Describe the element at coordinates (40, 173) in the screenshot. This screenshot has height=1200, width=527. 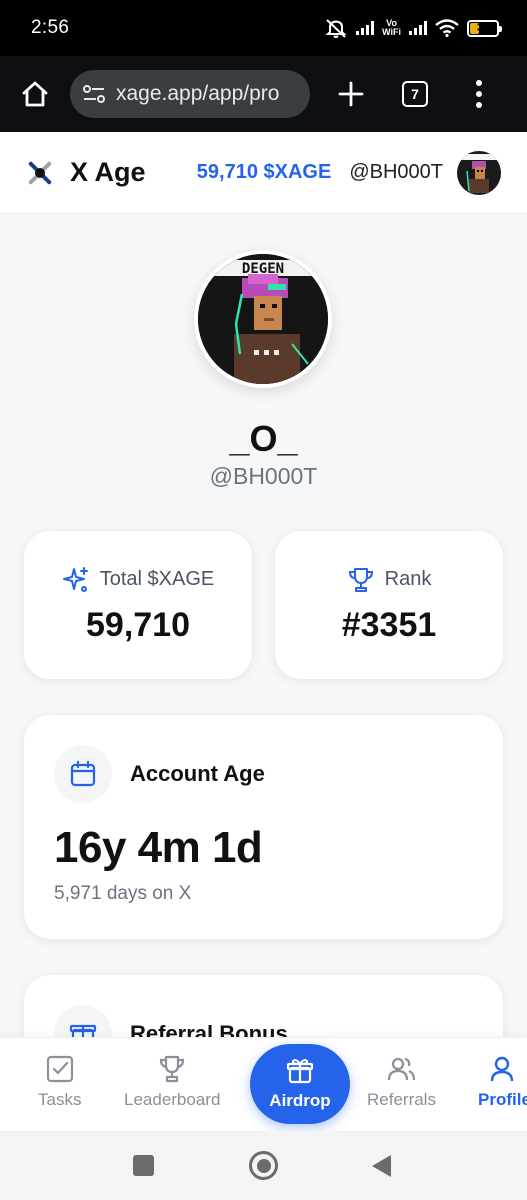
I see `x-age-logo-icon` at that location.